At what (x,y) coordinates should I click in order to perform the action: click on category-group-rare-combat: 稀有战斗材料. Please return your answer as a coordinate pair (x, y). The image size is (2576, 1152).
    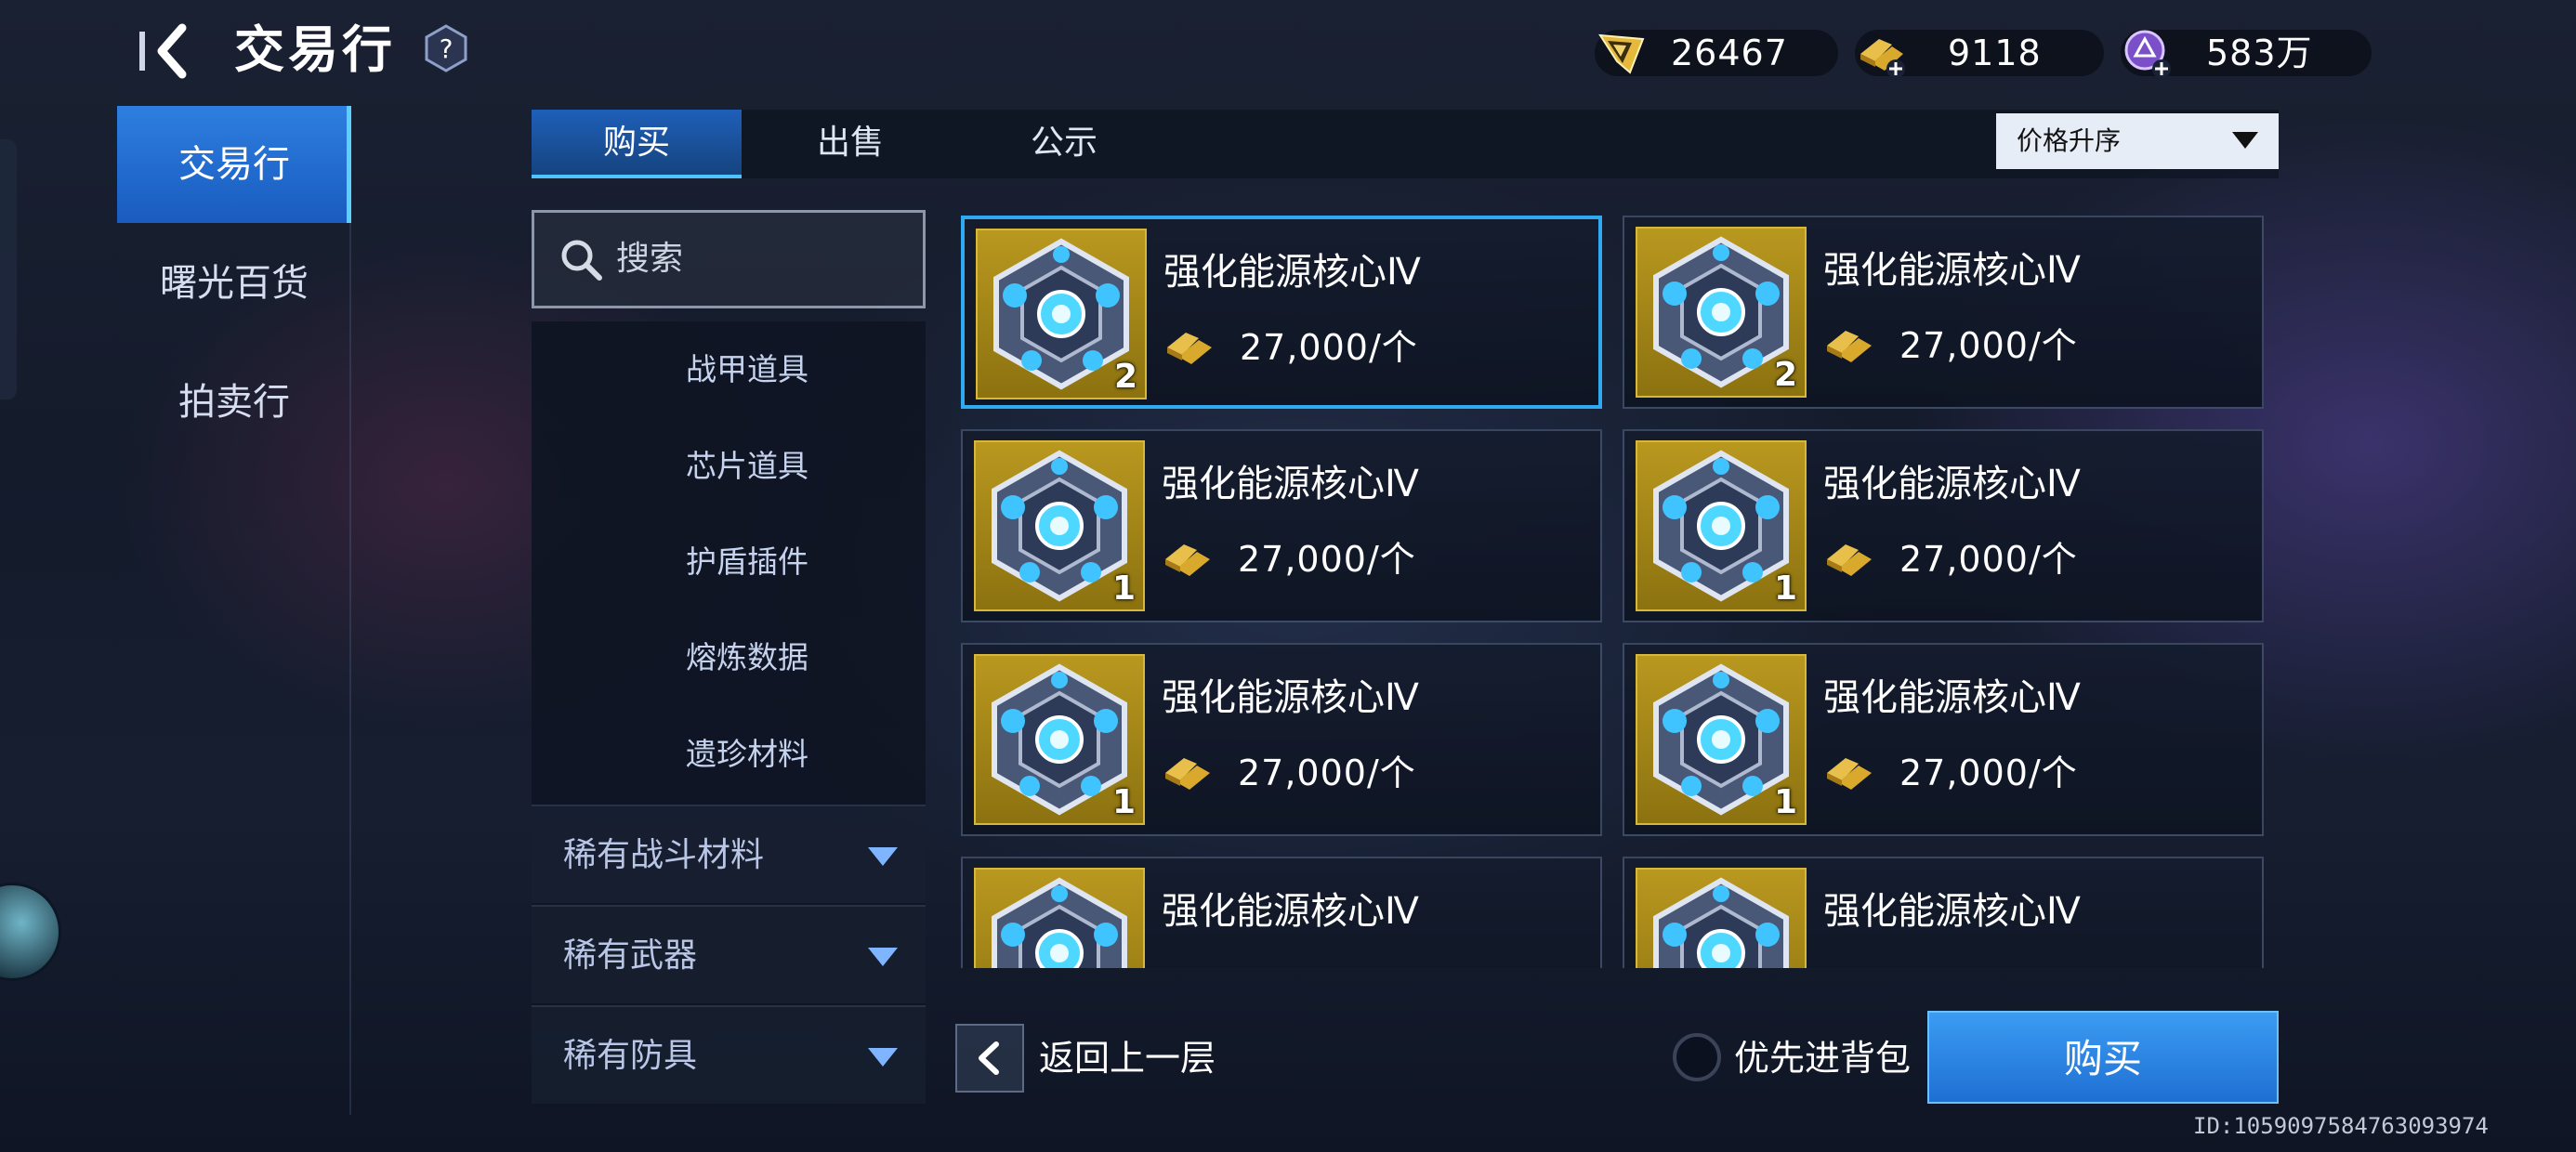
    Looking at the image, I should click on (729, 854).